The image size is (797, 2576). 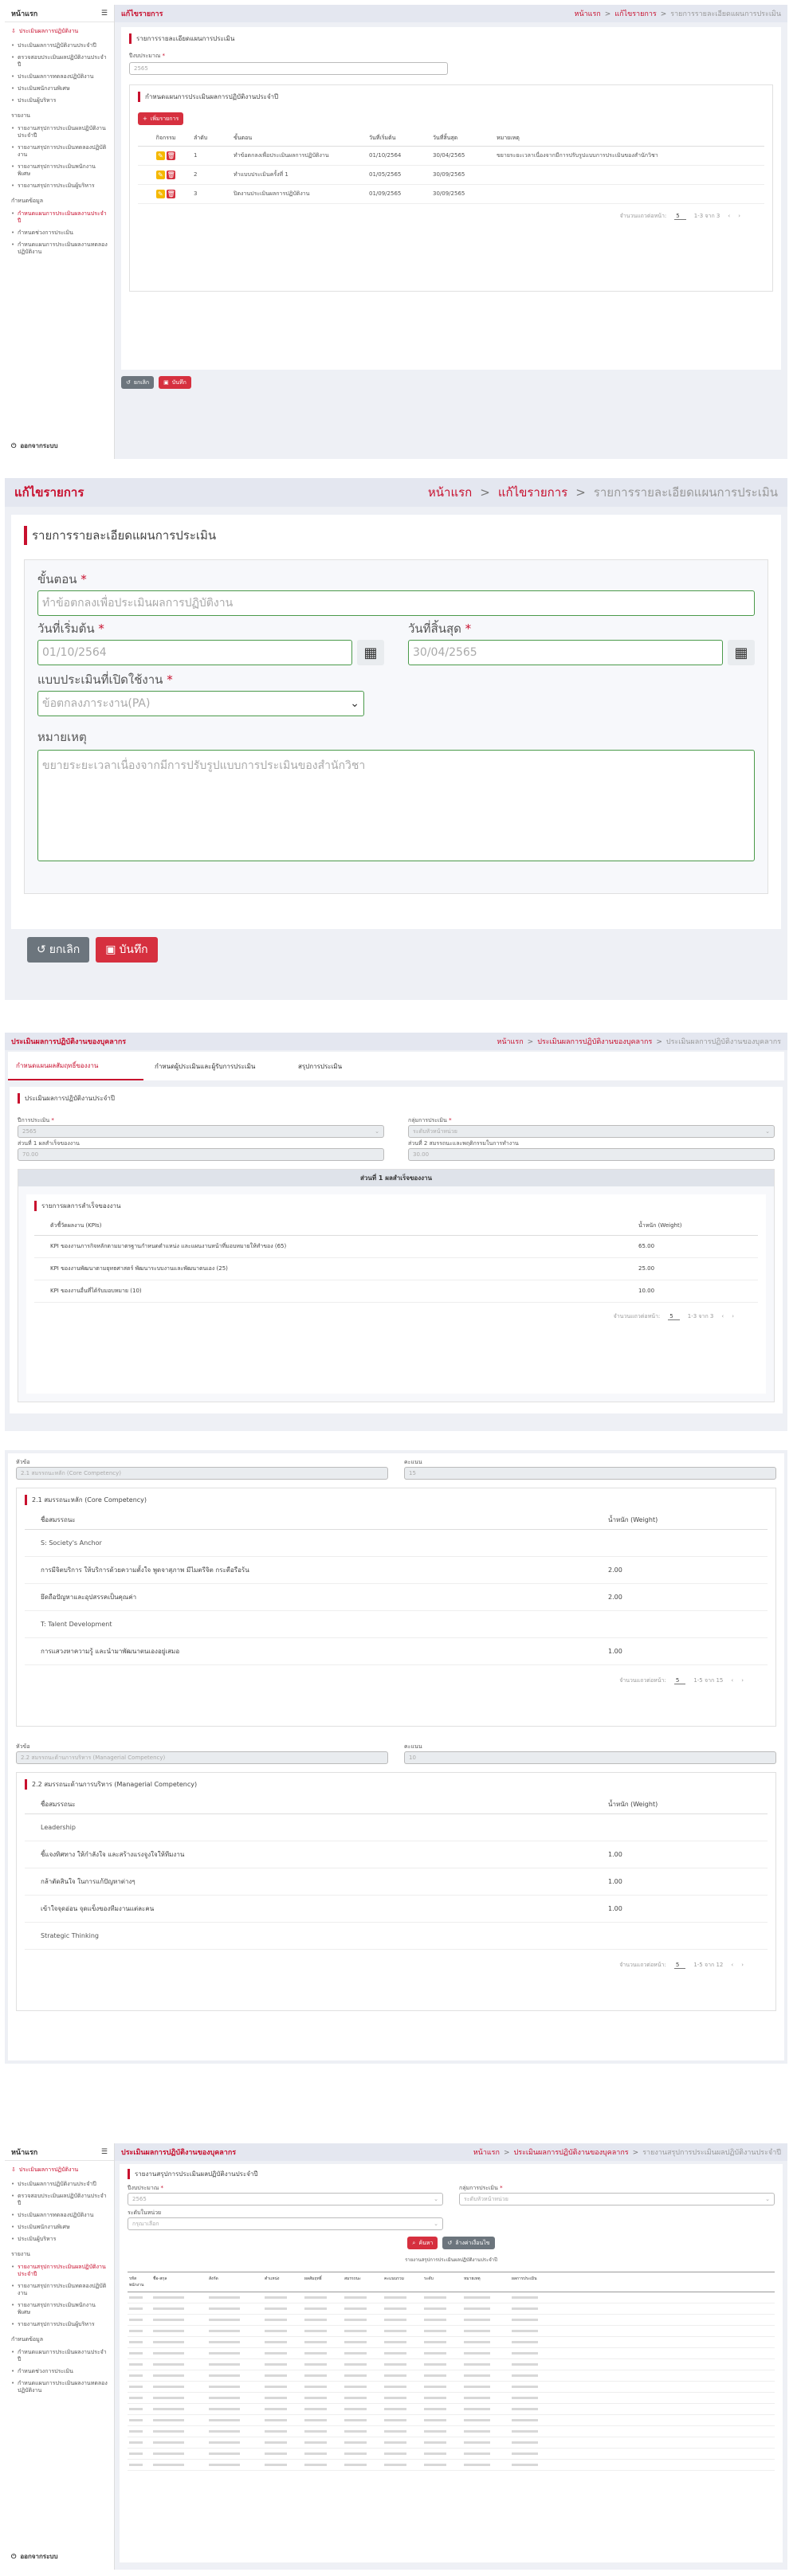 I want to click on start-date-input: 01/10/2564, so click(x=195, y=652).